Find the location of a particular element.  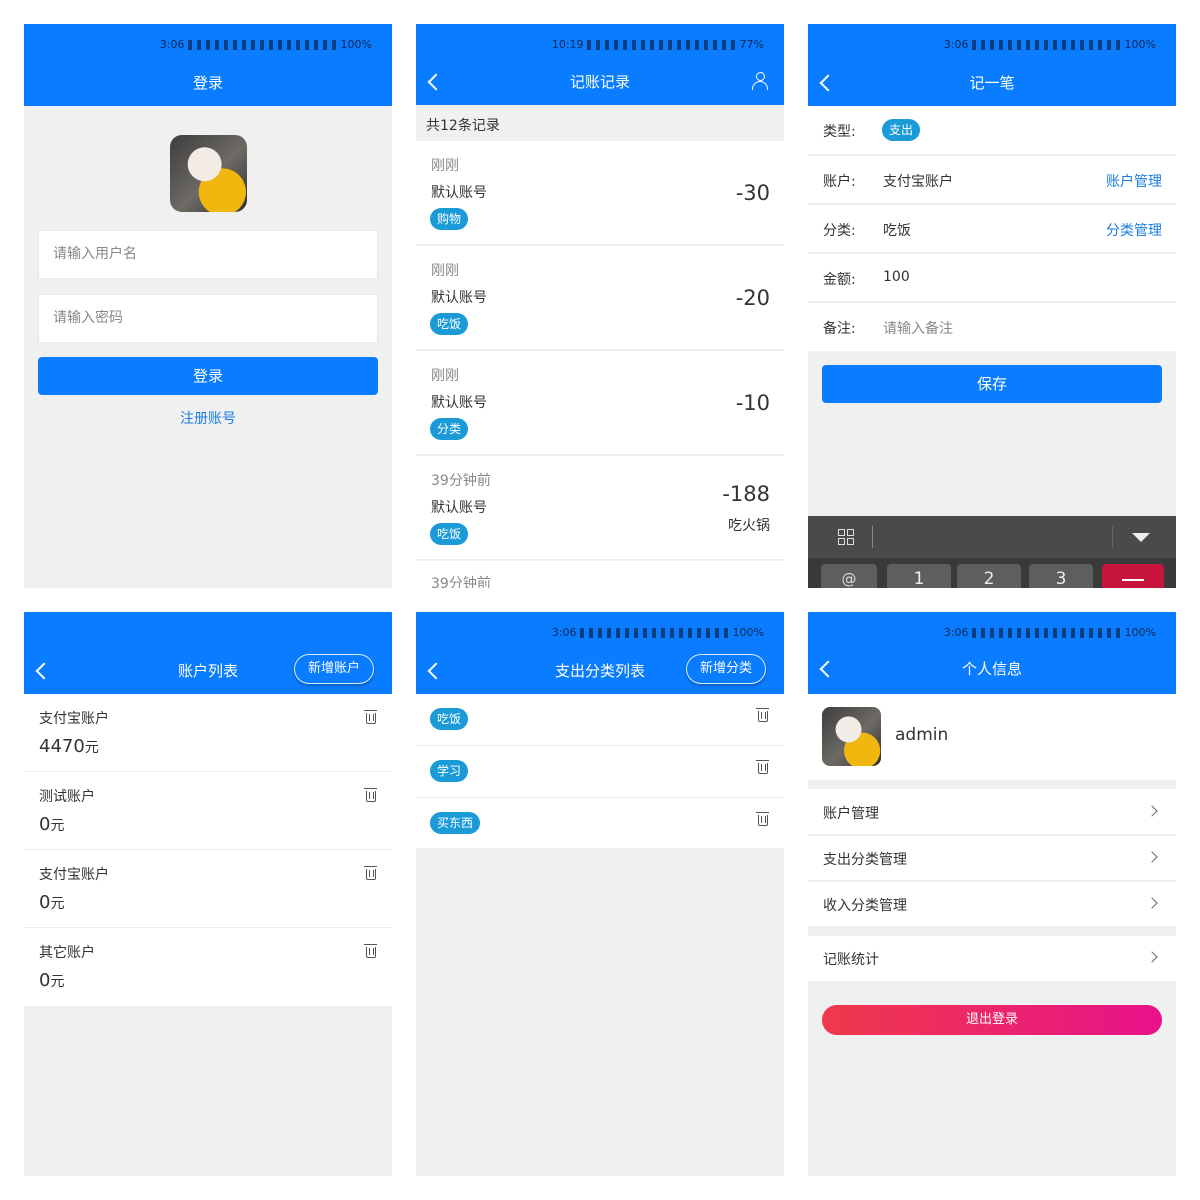

toolbar-divider is located at coordinates (872, 537).